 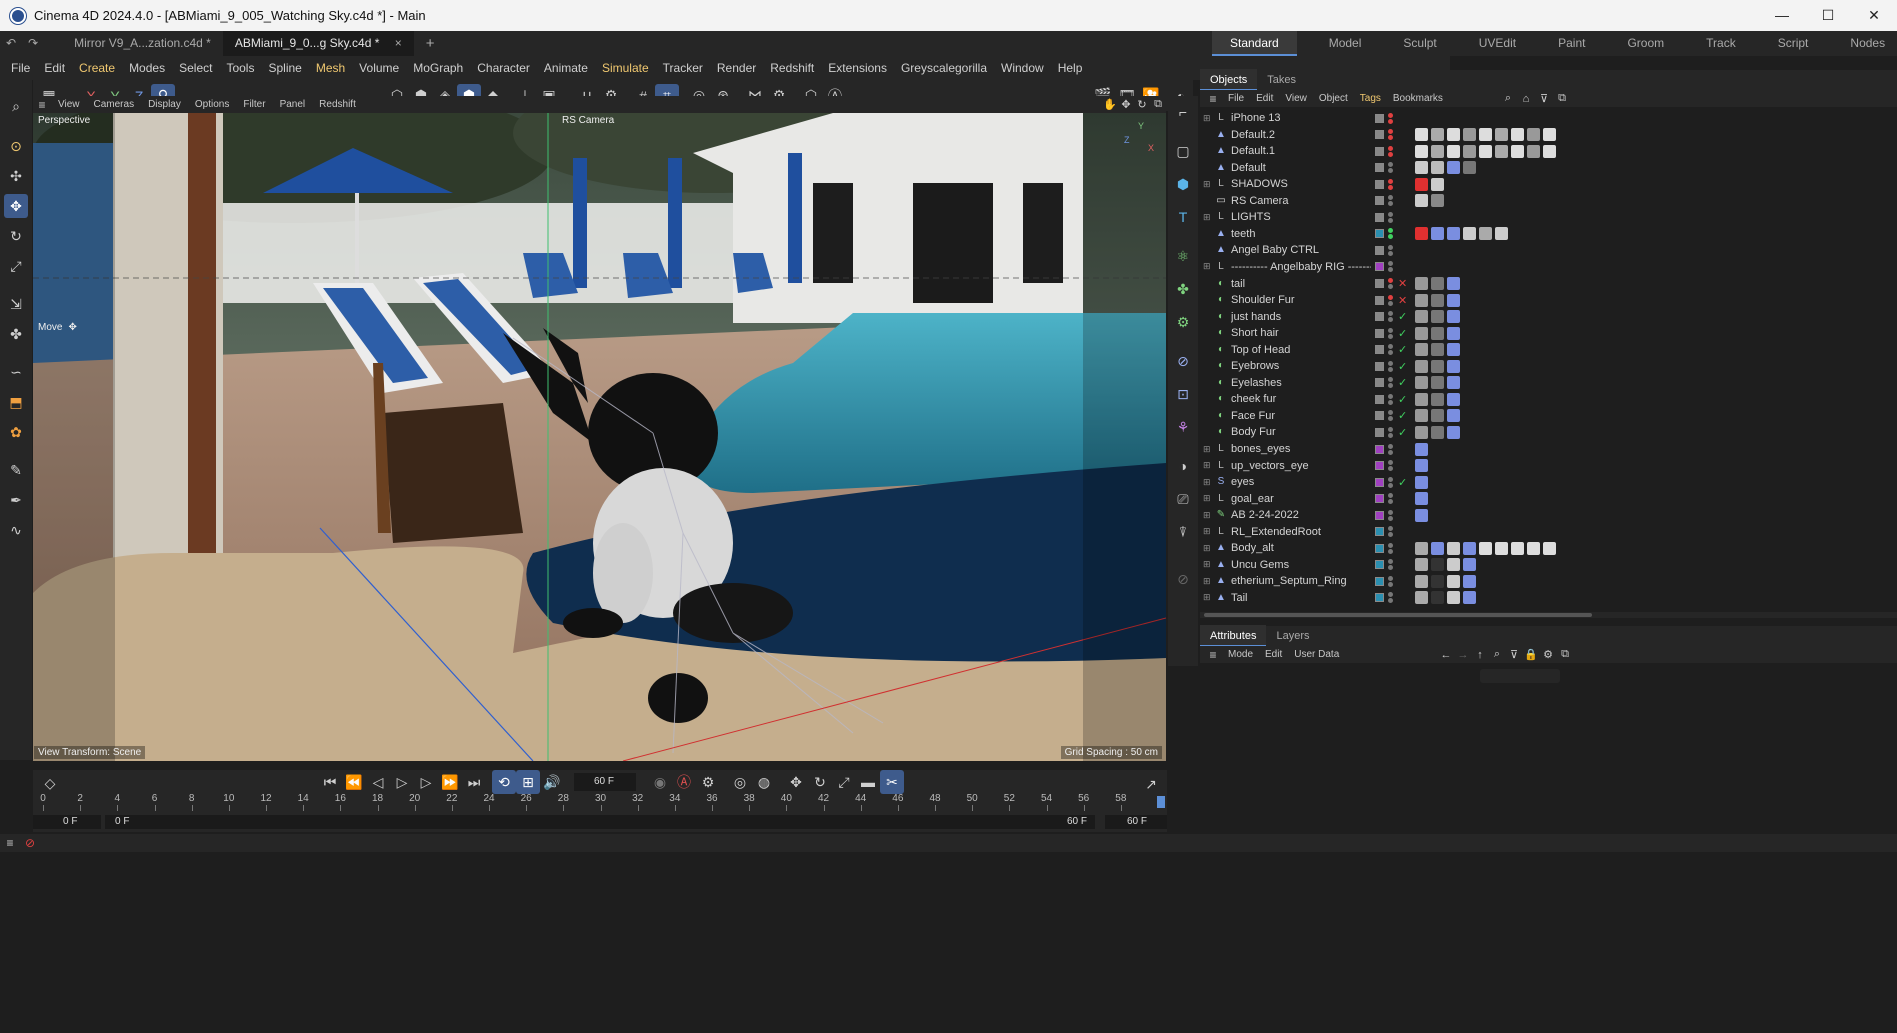 I want to click on attributes-field, so click(x=1520, y=676).